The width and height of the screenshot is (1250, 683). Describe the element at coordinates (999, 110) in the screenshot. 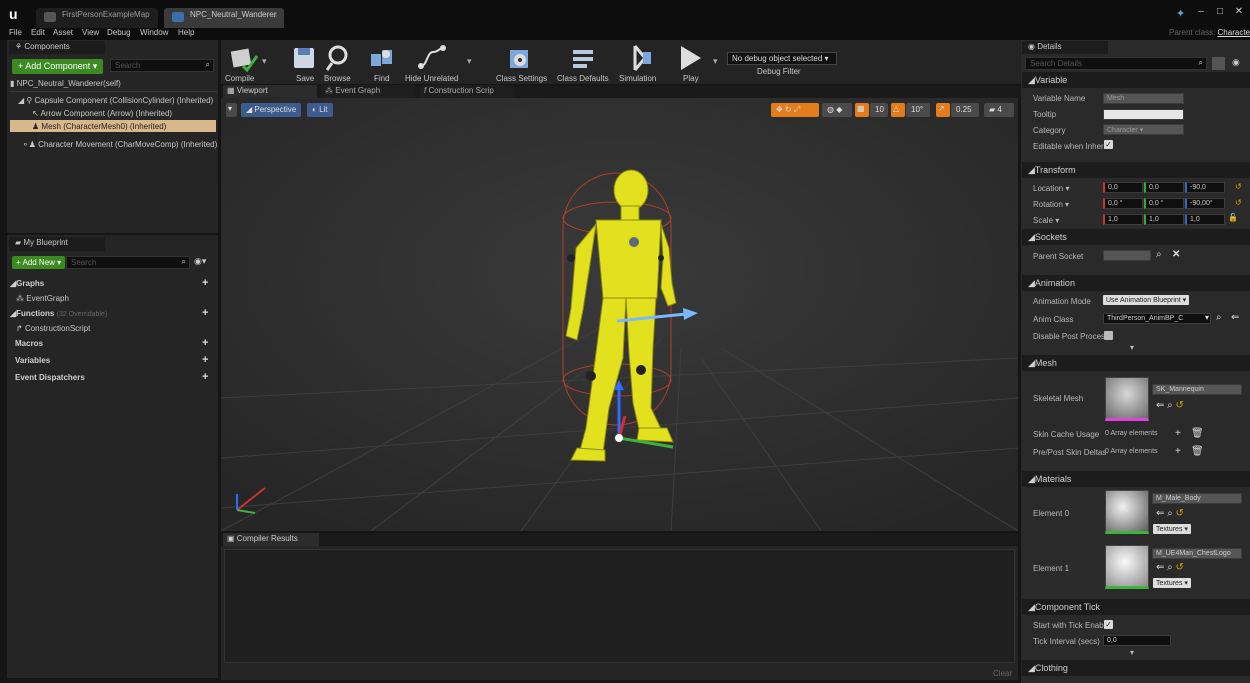

I see `camera-speed-button: ▰ 4` at that location.